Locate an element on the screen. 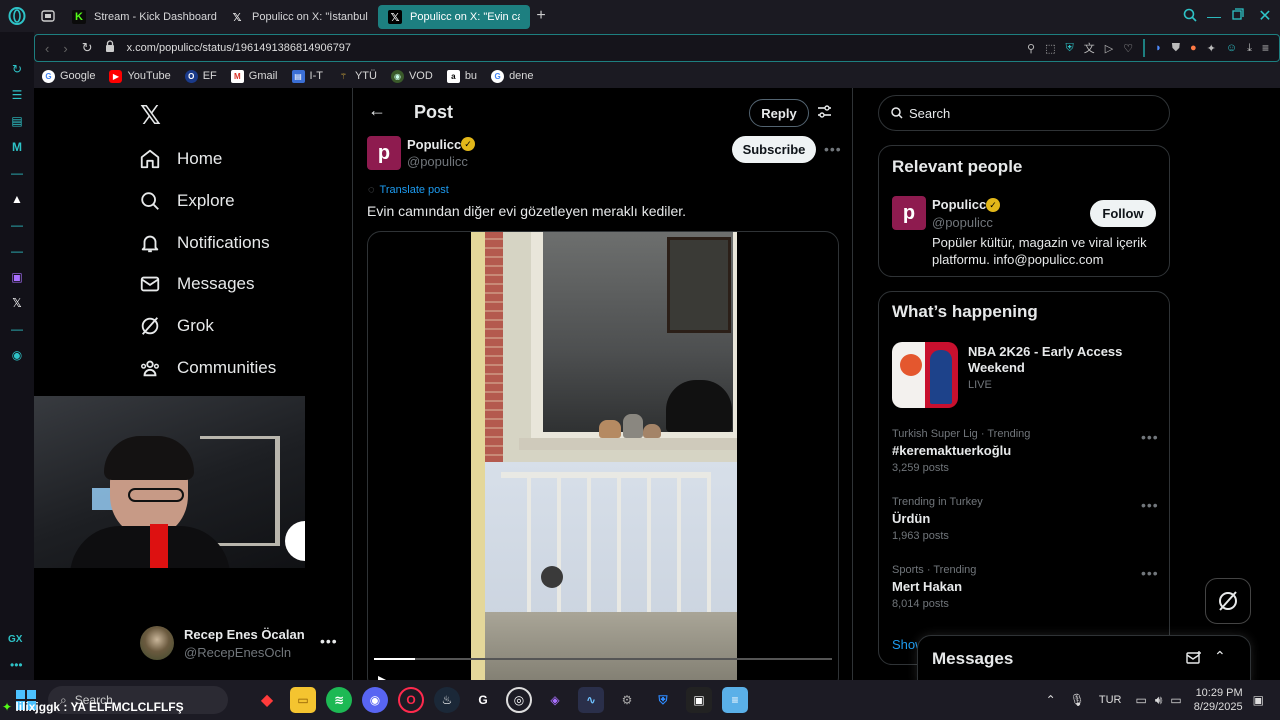  translate-icon: 文 is located at coordinates (1089, 48).